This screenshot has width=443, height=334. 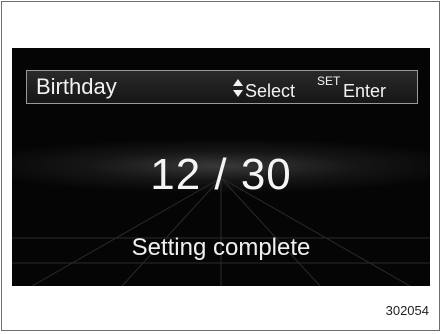 I want to click on enter-label: Enter, so click(x=365, y=91).